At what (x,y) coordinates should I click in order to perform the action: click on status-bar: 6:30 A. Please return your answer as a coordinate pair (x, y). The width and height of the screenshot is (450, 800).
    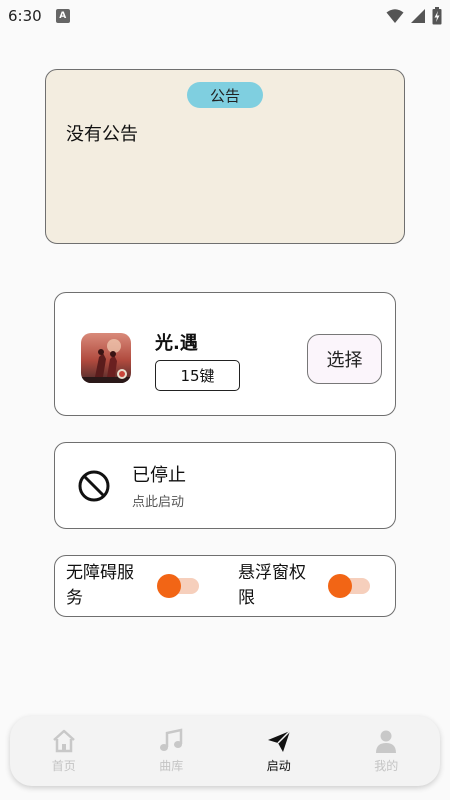
    Looking at the image, I should click on (225, 16).